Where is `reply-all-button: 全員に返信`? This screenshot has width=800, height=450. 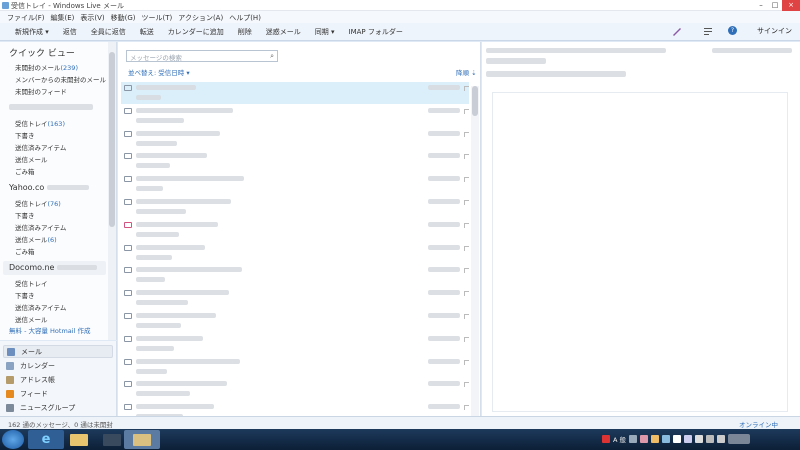
reply-all-button: 全員に返信 is located at coordinates (108, 32).